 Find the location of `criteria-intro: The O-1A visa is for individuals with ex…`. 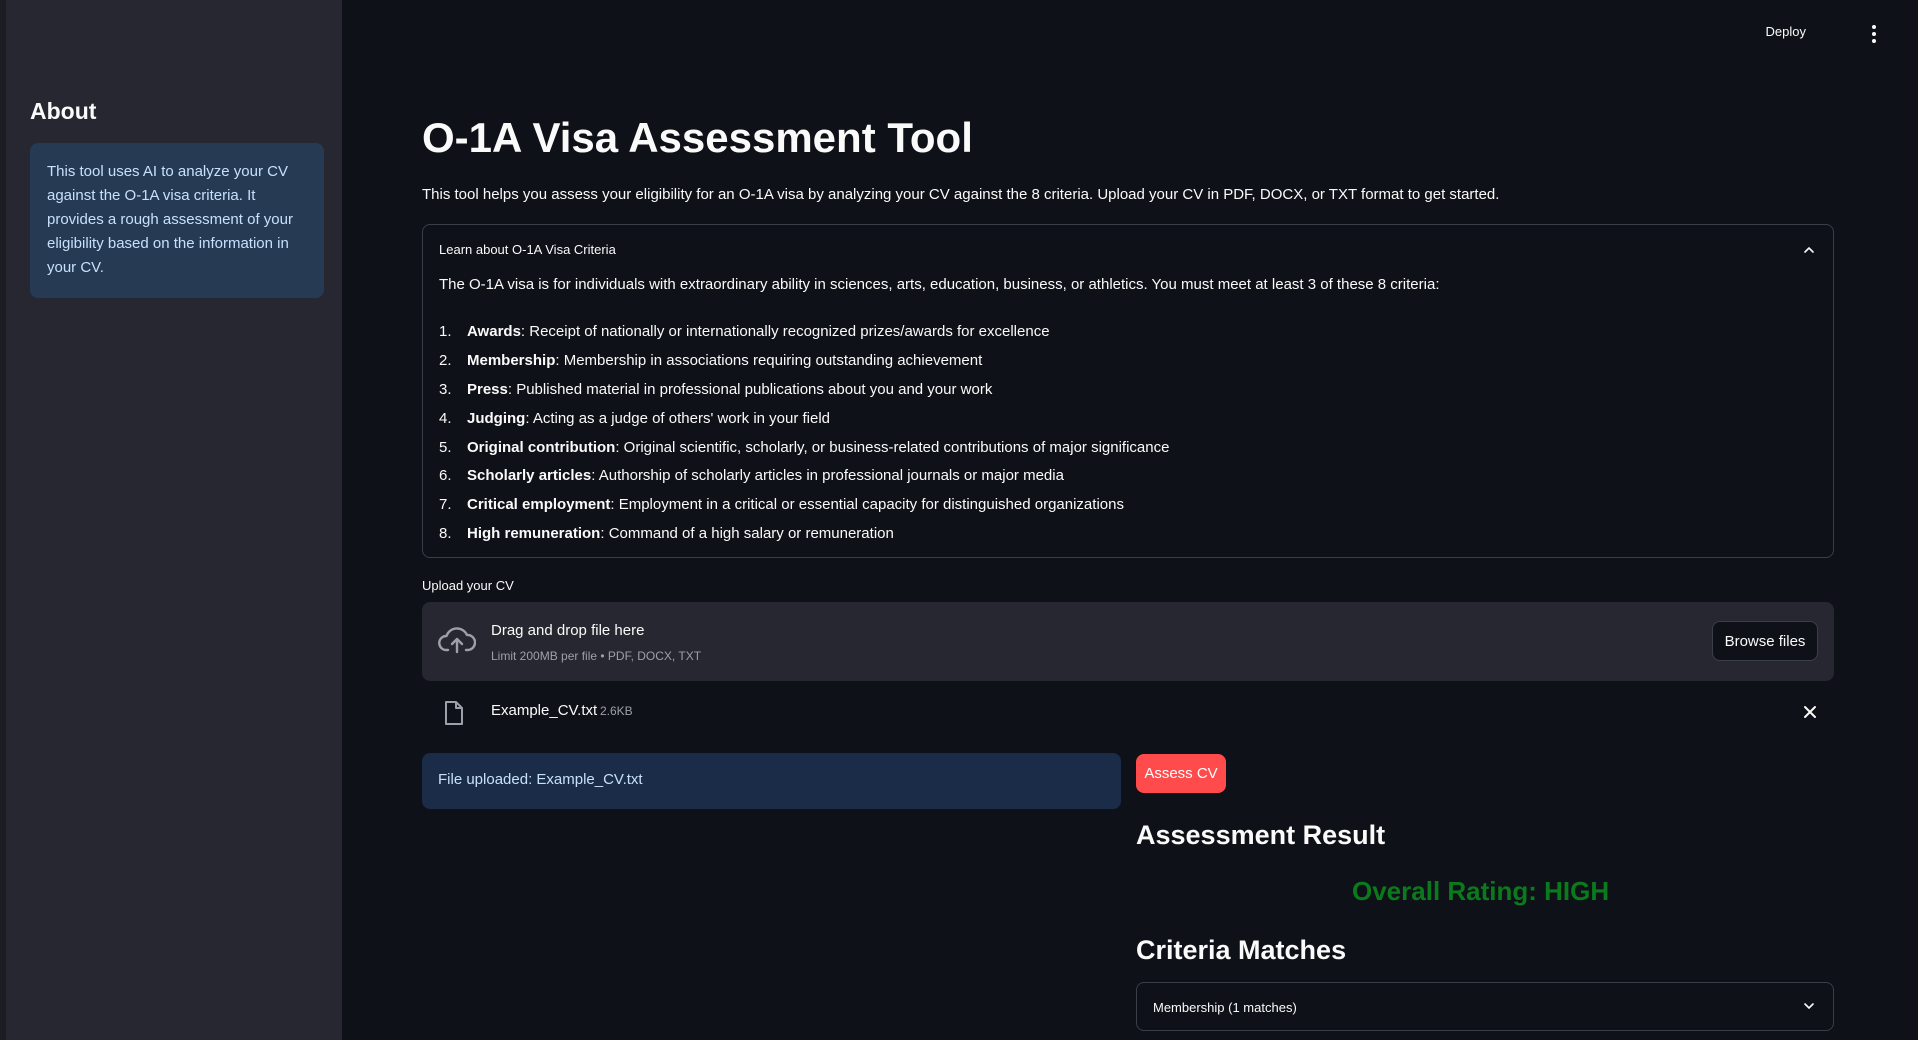

criteria-intro: The O-1A visa is for individuals with ex… is located at coordinates (939, 284).